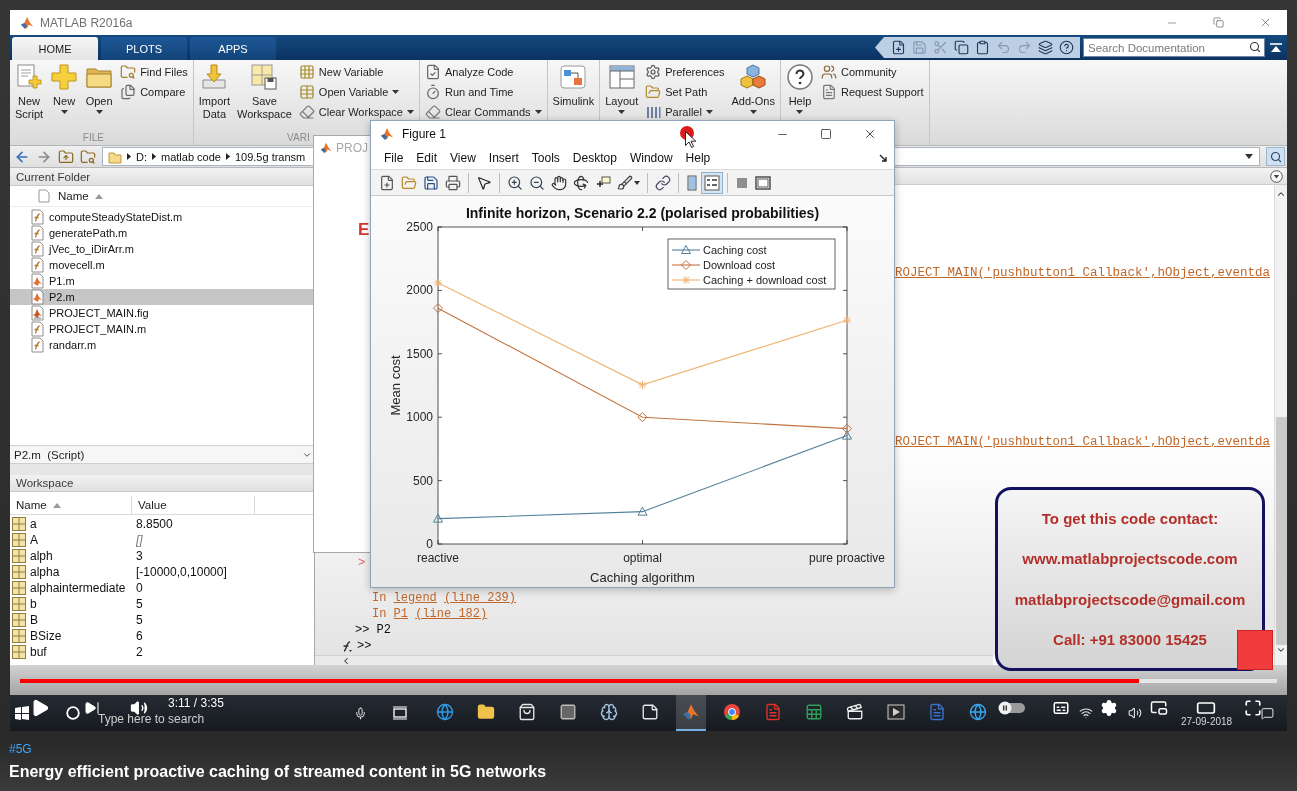 This screenshot has width=1297, height=791. Describe the element at coordinates (364, 230) in the screenshot. I see `heading-text: E` at that location.